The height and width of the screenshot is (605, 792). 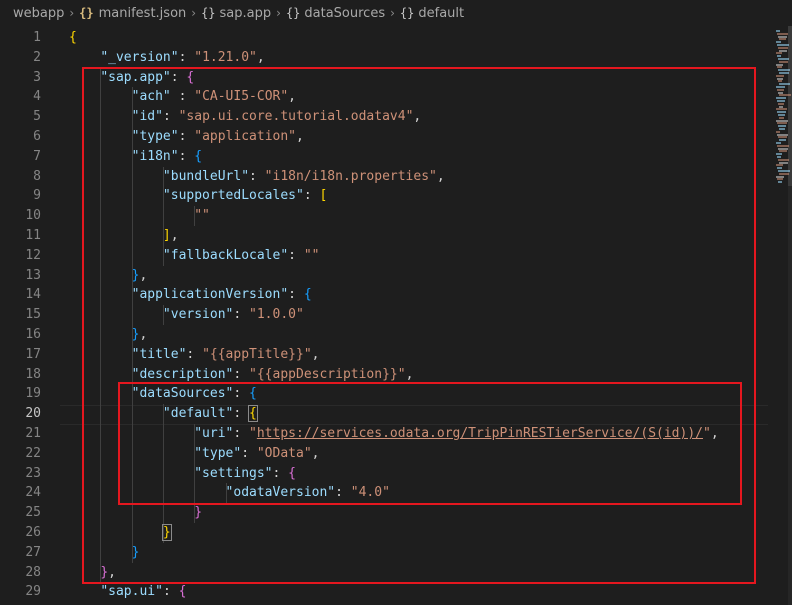 I want to click on code-text: "dataSources": {, so click(x=163, y=394).